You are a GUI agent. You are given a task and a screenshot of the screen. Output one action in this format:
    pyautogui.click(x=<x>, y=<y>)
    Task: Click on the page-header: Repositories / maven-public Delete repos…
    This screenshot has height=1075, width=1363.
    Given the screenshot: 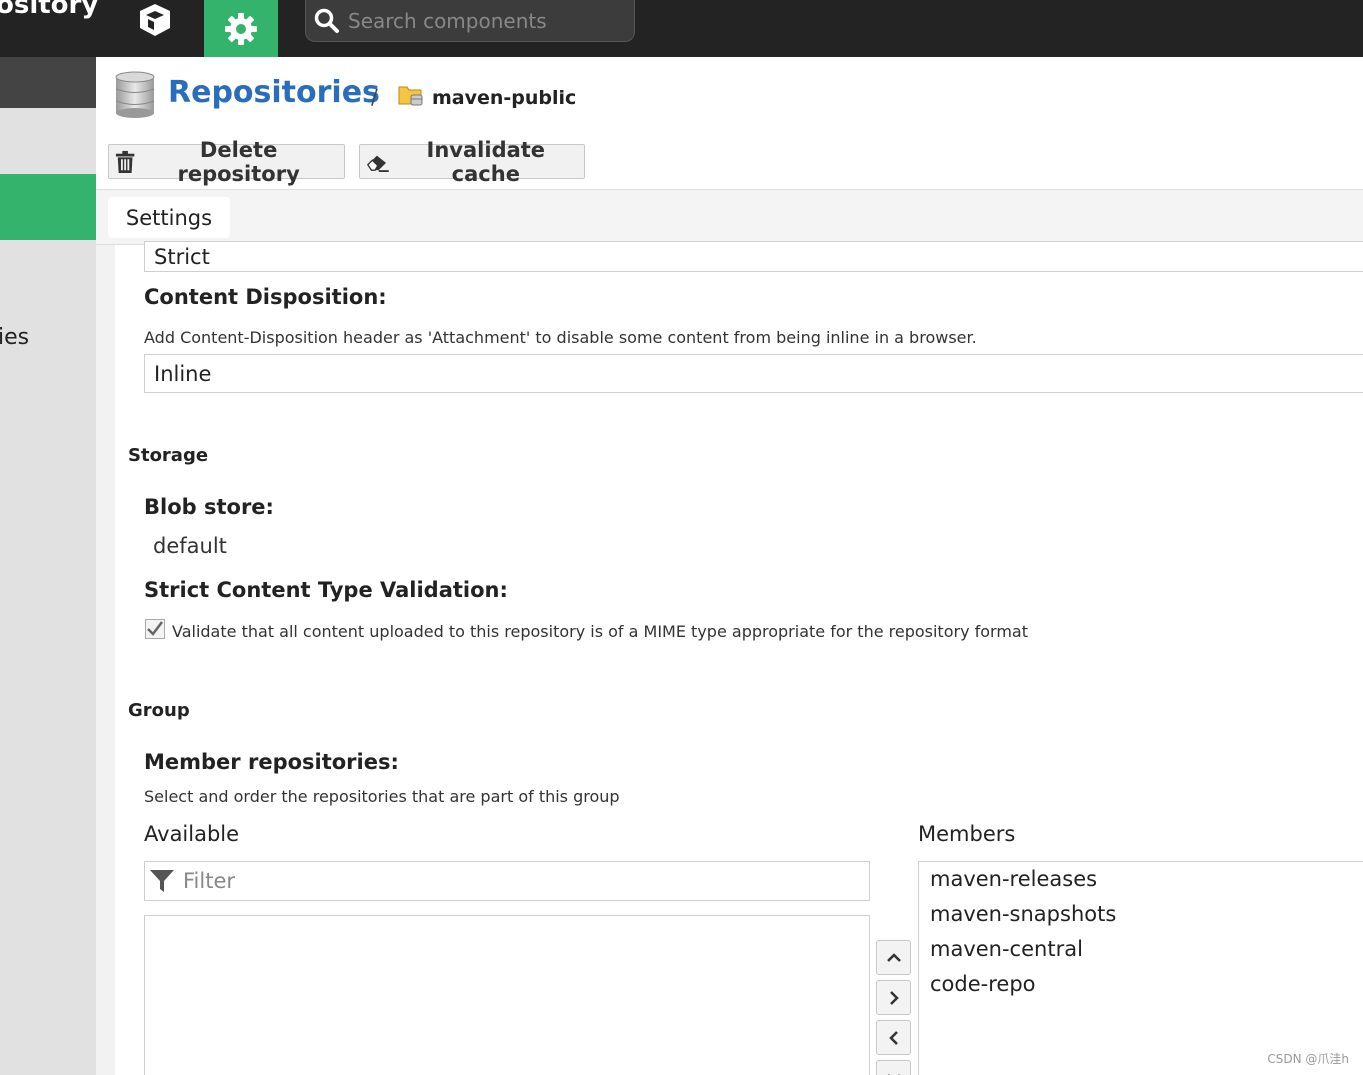 What is the action you would take?
    pyautogui.click(x=729, y=123)
    